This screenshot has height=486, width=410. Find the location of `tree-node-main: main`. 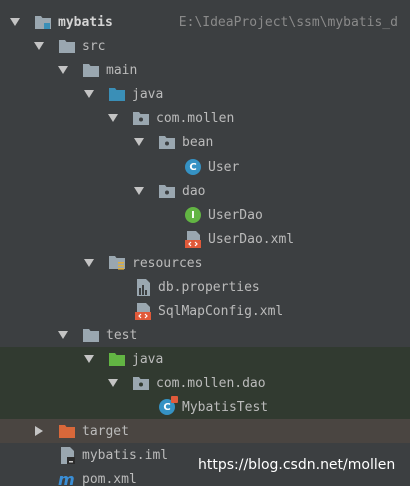

tree-node-main: main is located at coordinates (205, 70).